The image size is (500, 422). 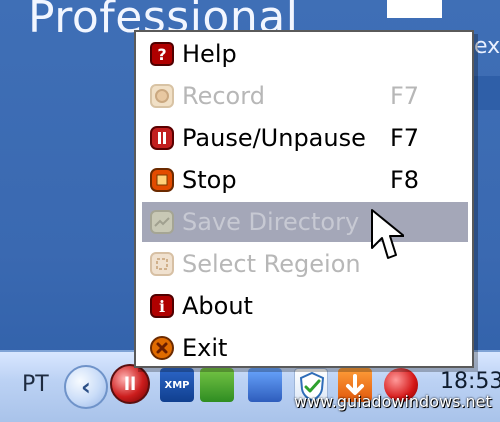 I want to click on xmp-tray-icon-text: XMP, so click(x=177, y=385).